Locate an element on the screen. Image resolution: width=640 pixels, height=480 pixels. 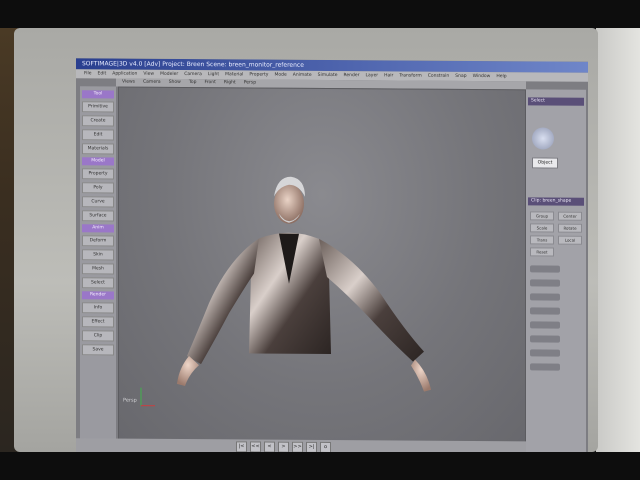
toolbar-item-persp: Persp is located at coordinates (250, 83).